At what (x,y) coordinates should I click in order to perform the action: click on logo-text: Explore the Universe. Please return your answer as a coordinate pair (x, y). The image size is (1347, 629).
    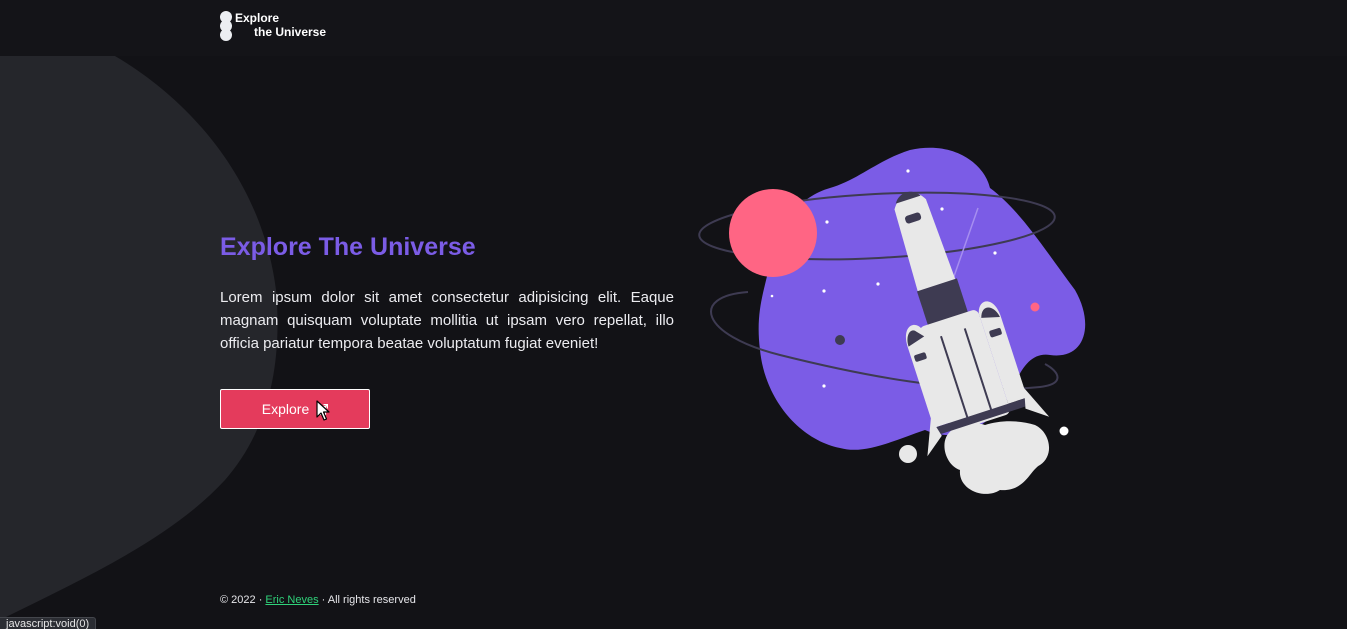
    Looking at the image, I should click on (280, 25).